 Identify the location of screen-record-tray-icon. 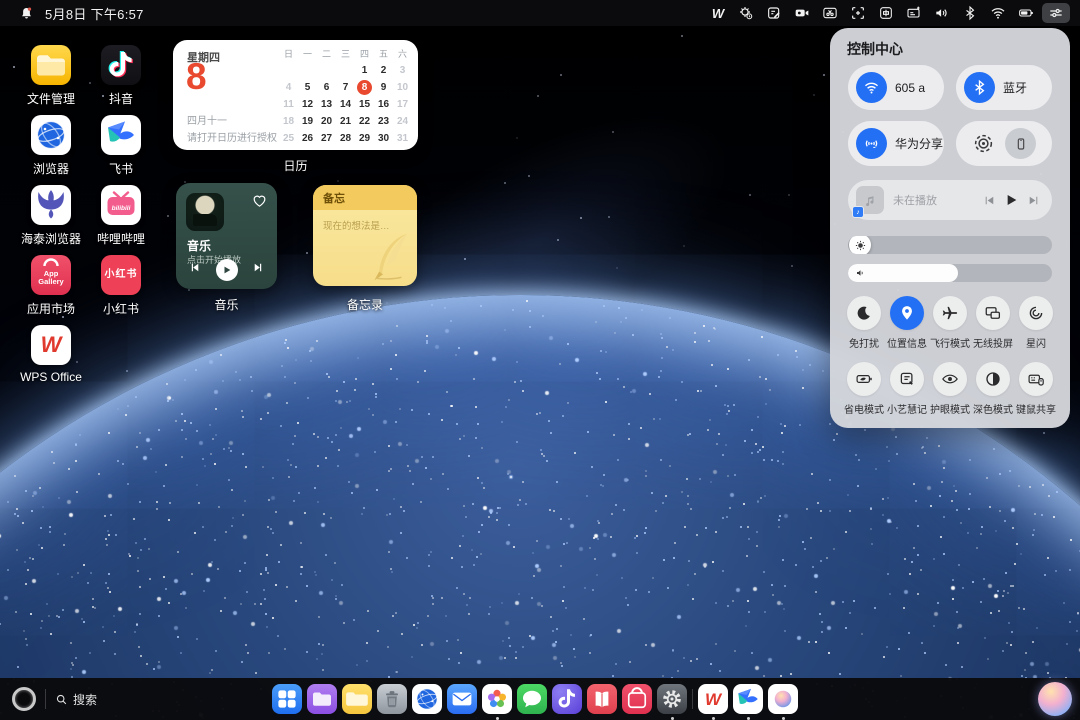
(802, 13).